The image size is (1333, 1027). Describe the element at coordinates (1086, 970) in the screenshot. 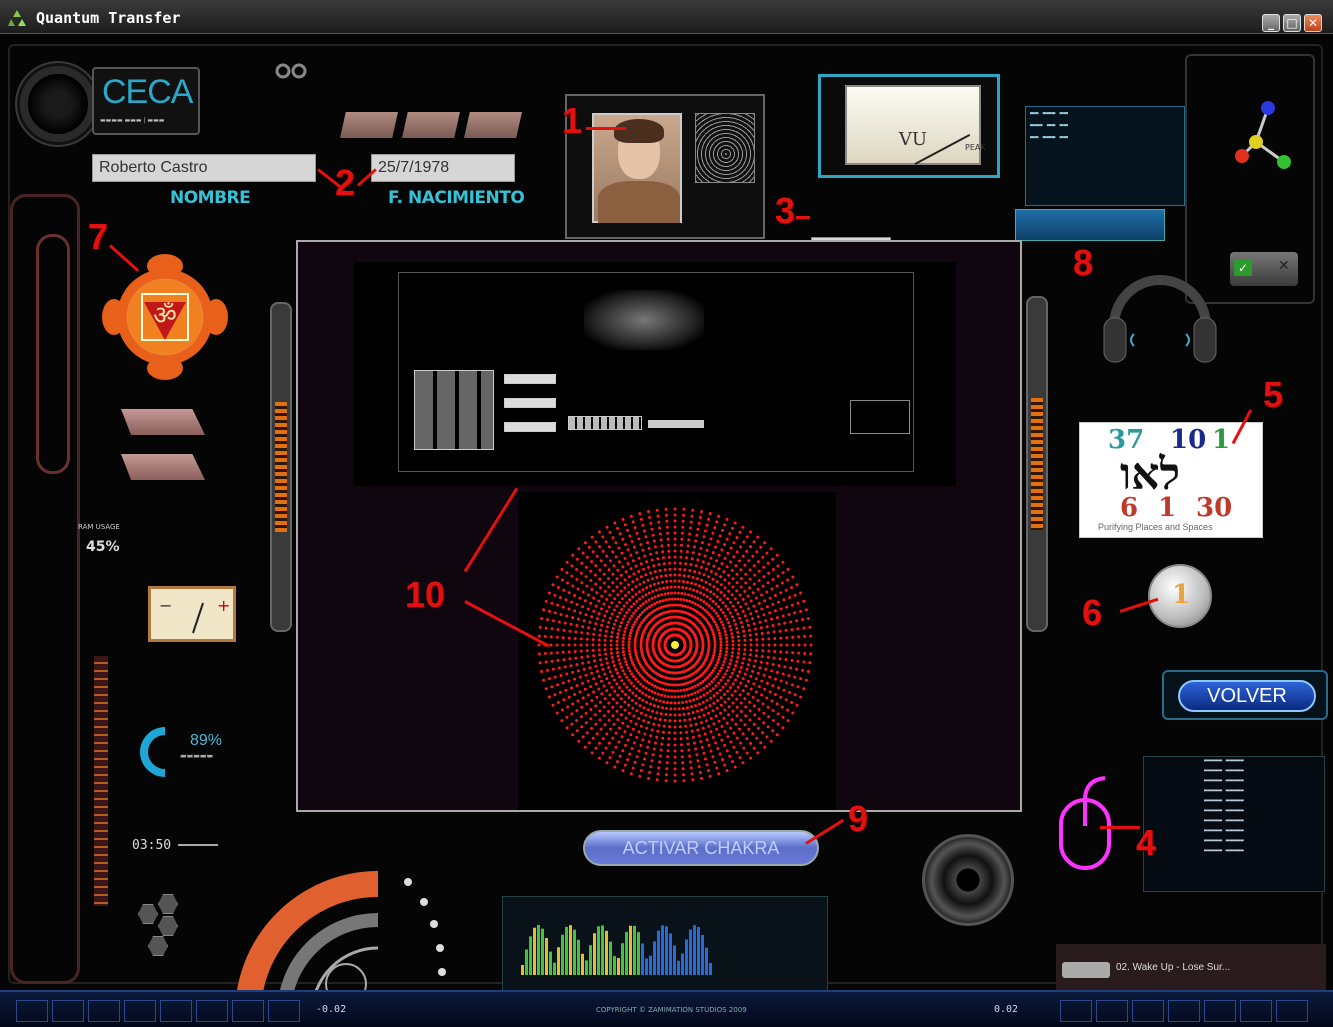

I see `player-controls` at that location.